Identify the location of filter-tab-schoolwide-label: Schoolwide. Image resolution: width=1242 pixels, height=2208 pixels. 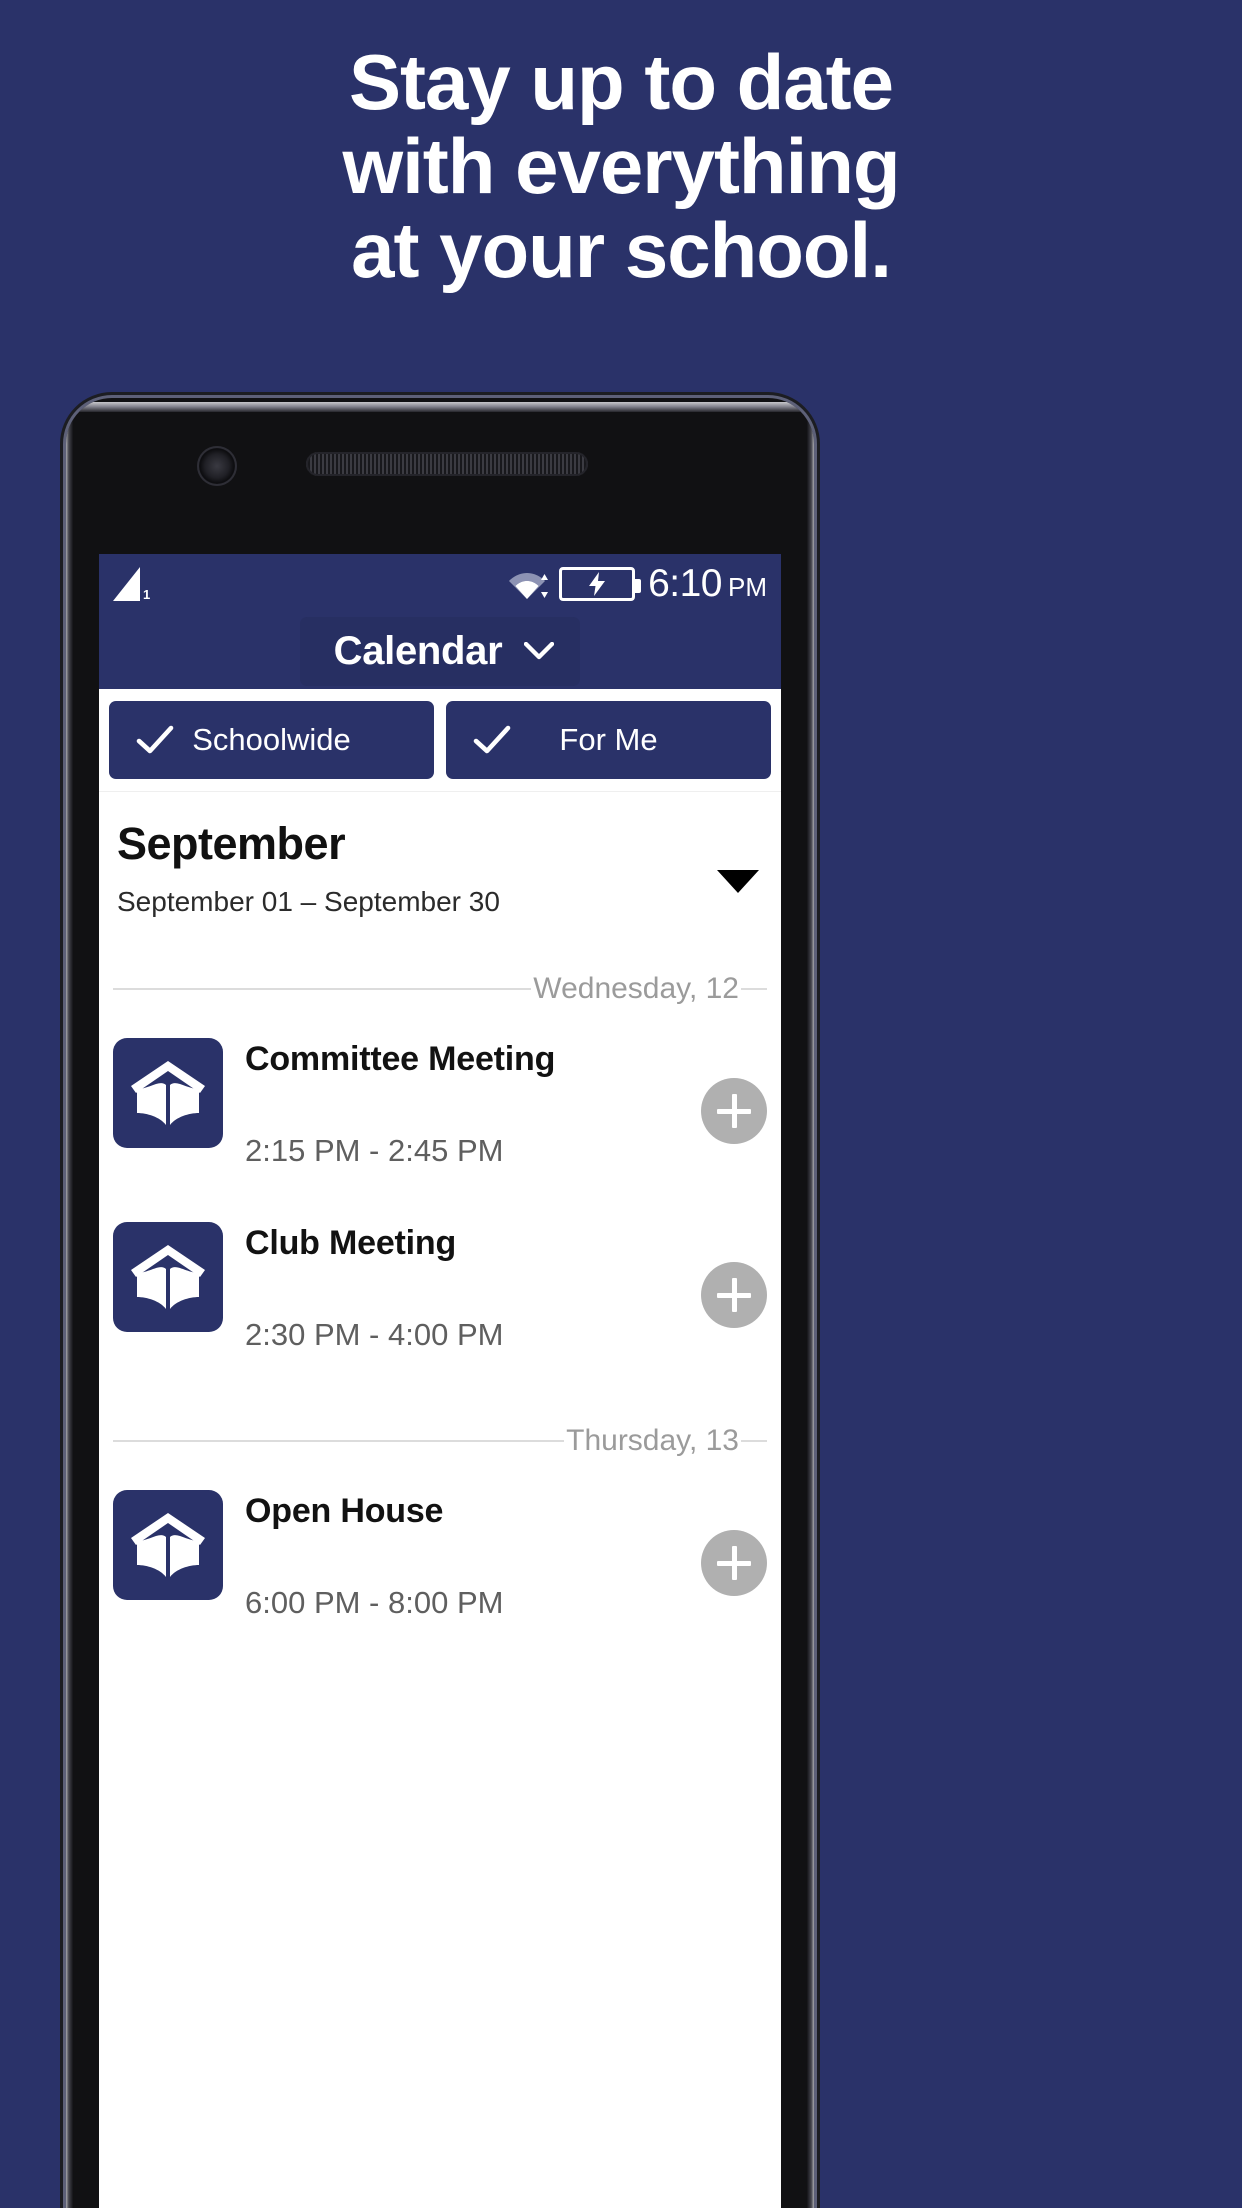
(271, 739).